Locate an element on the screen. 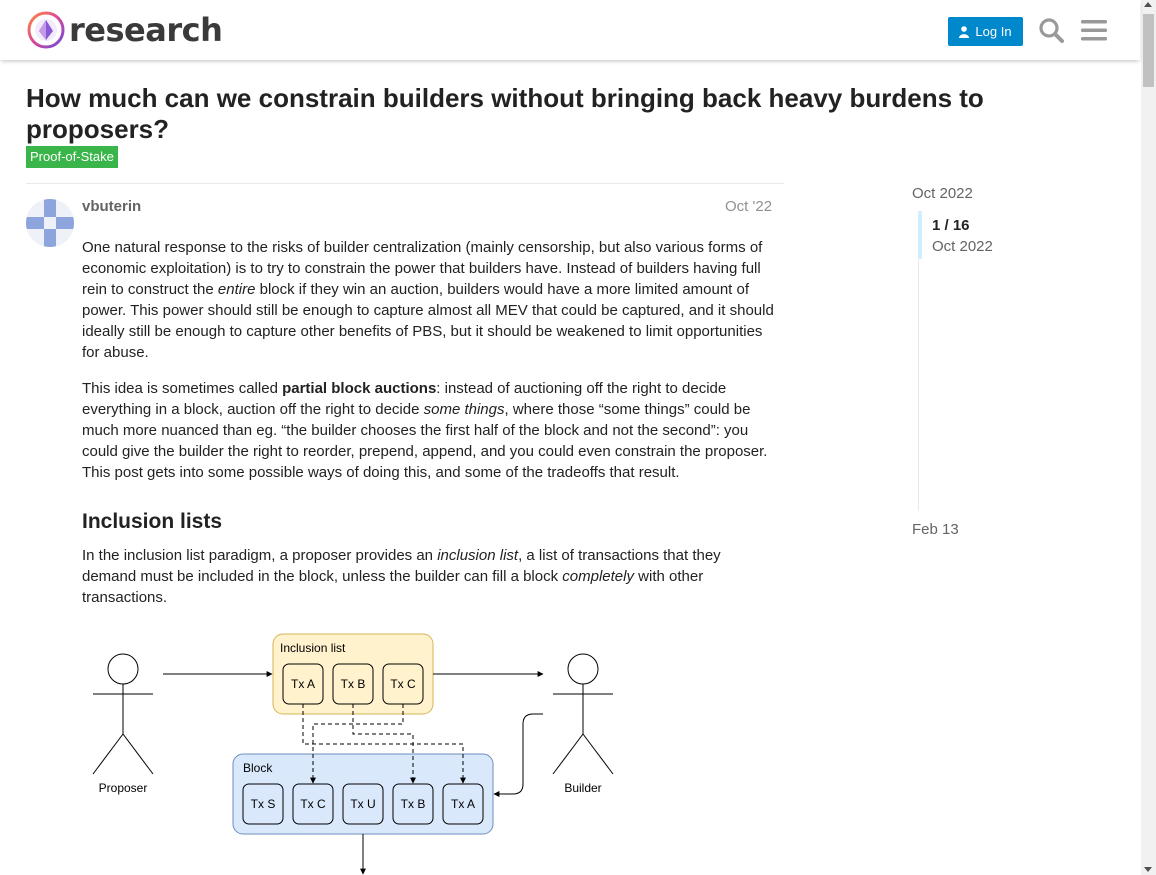 Image resolution: width=1156 pixels, height=875 pixels. builder-figure-icon is located at coordinates (583, 714).